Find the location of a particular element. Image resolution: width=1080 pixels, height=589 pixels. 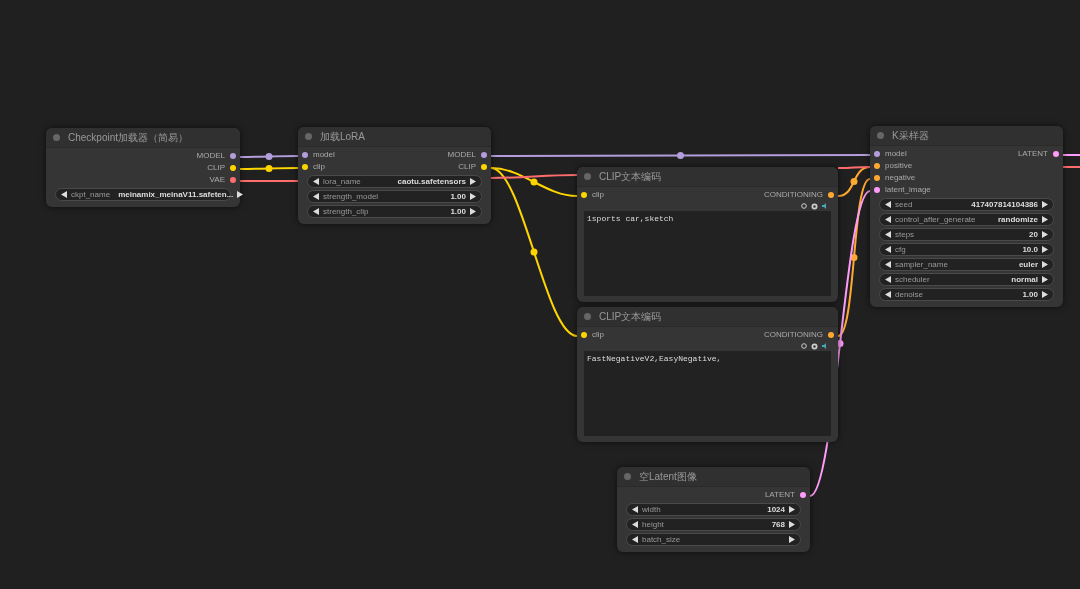

slot-label: VAE is located at coordinates (217, 180).